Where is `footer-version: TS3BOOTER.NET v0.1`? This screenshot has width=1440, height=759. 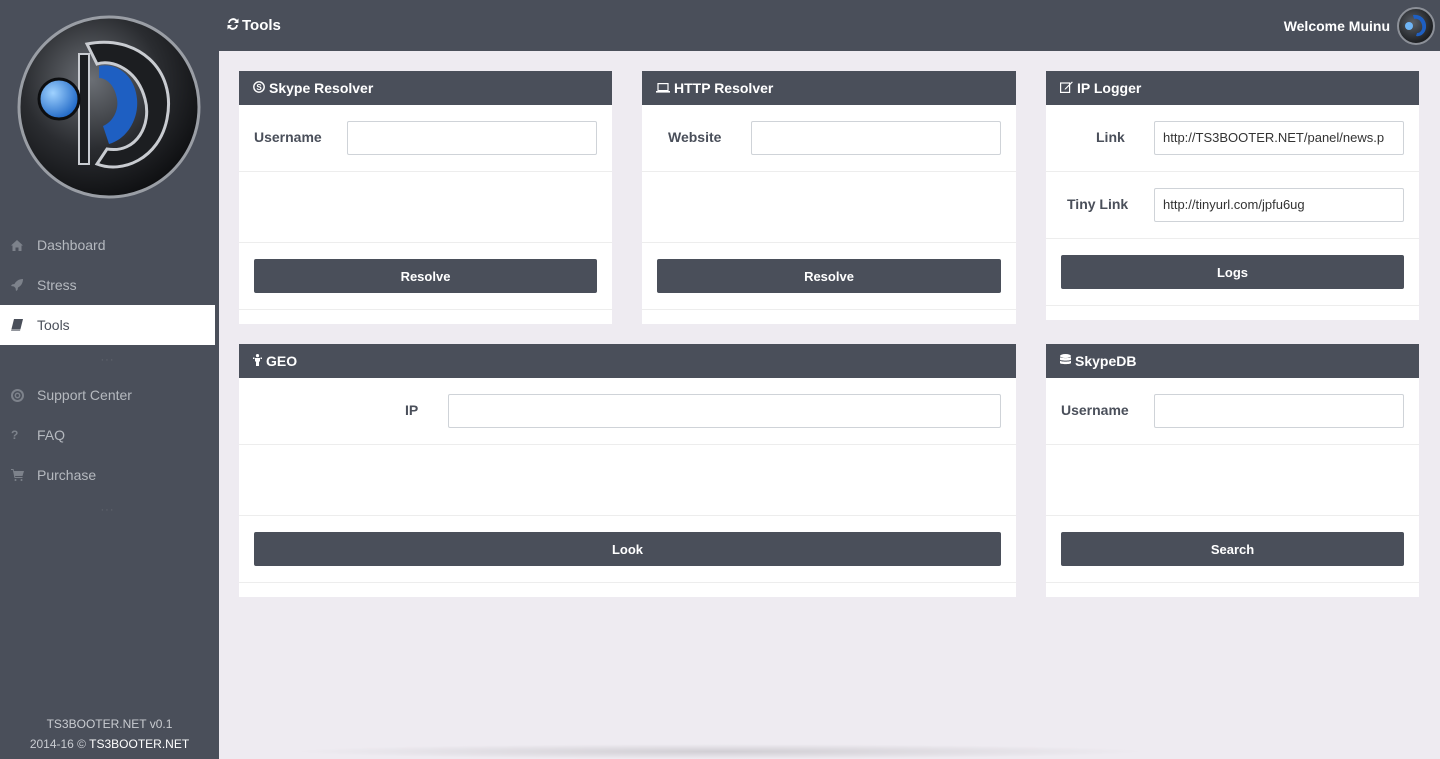 footer-version: TS3BOOTER.NET v0.1 is located at coordinates (109, 724).